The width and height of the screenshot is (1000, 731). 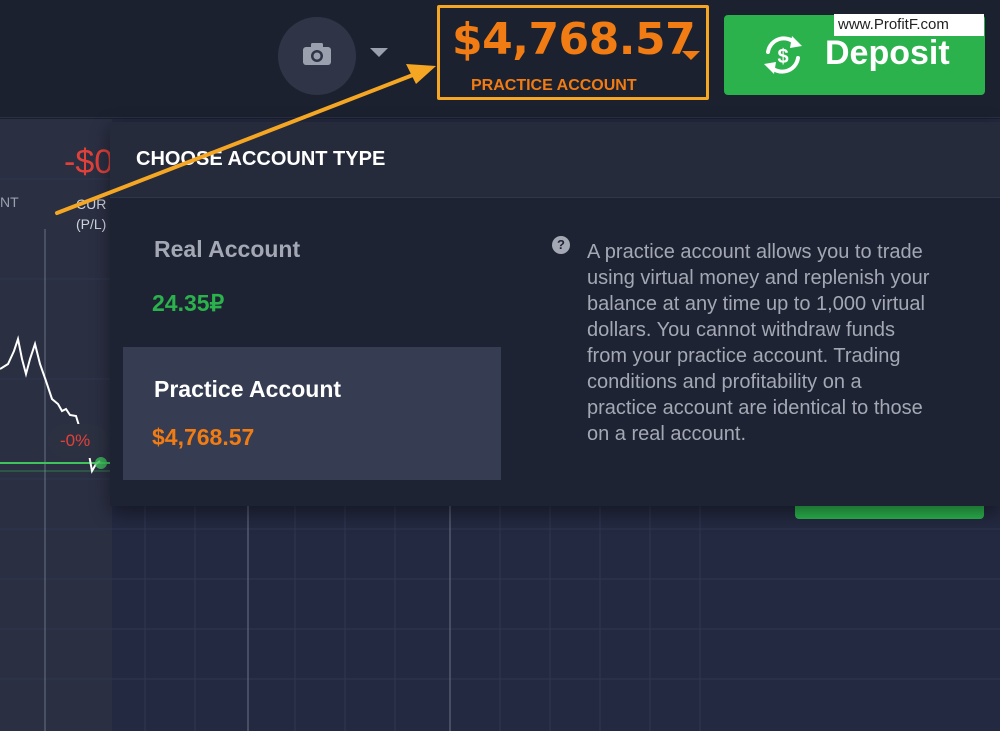 What do you see at coordinates (909, 25) in the screenshot?
I see `watermark-text: www.ProfitF.com` at bounding box center [909, 25].